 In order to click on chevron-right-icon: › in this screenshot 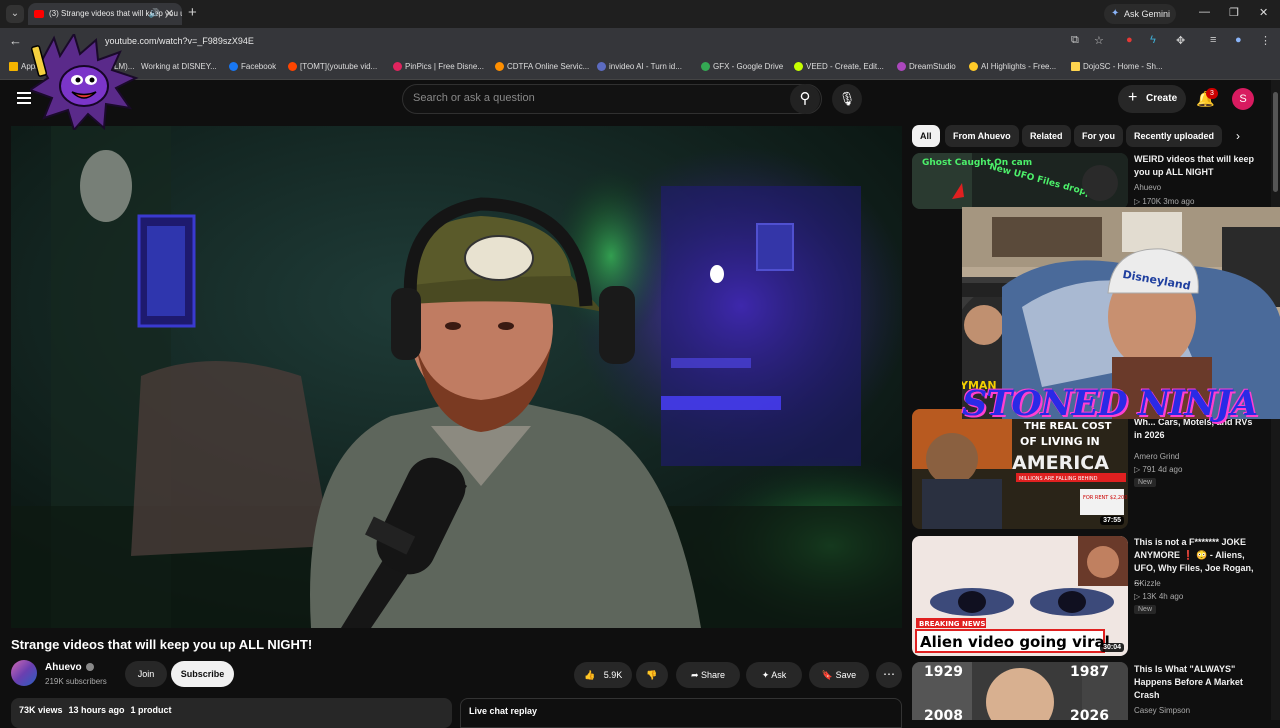, I will do `click(1238, 136)`.